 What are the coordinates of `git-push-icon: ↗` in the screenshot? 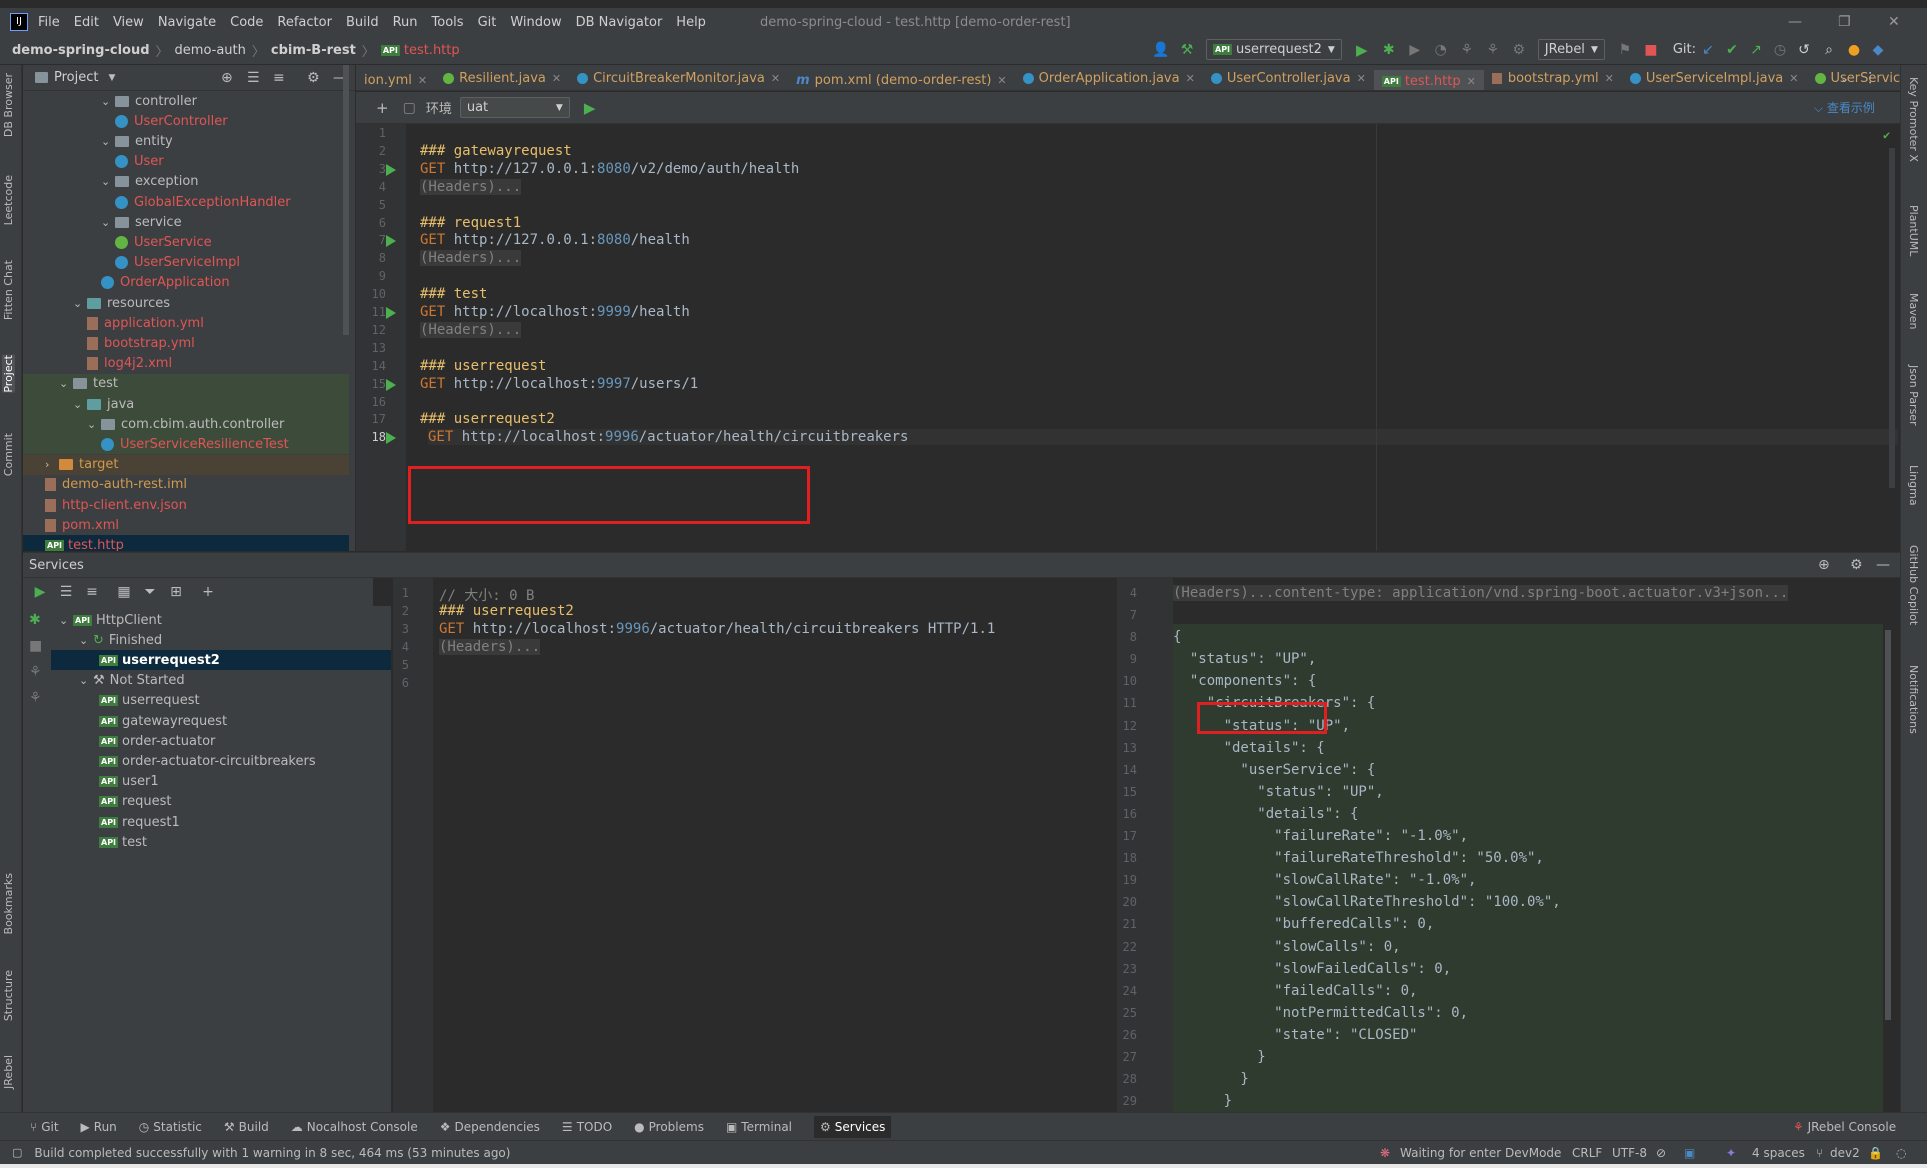 It's located at (1756, 50).